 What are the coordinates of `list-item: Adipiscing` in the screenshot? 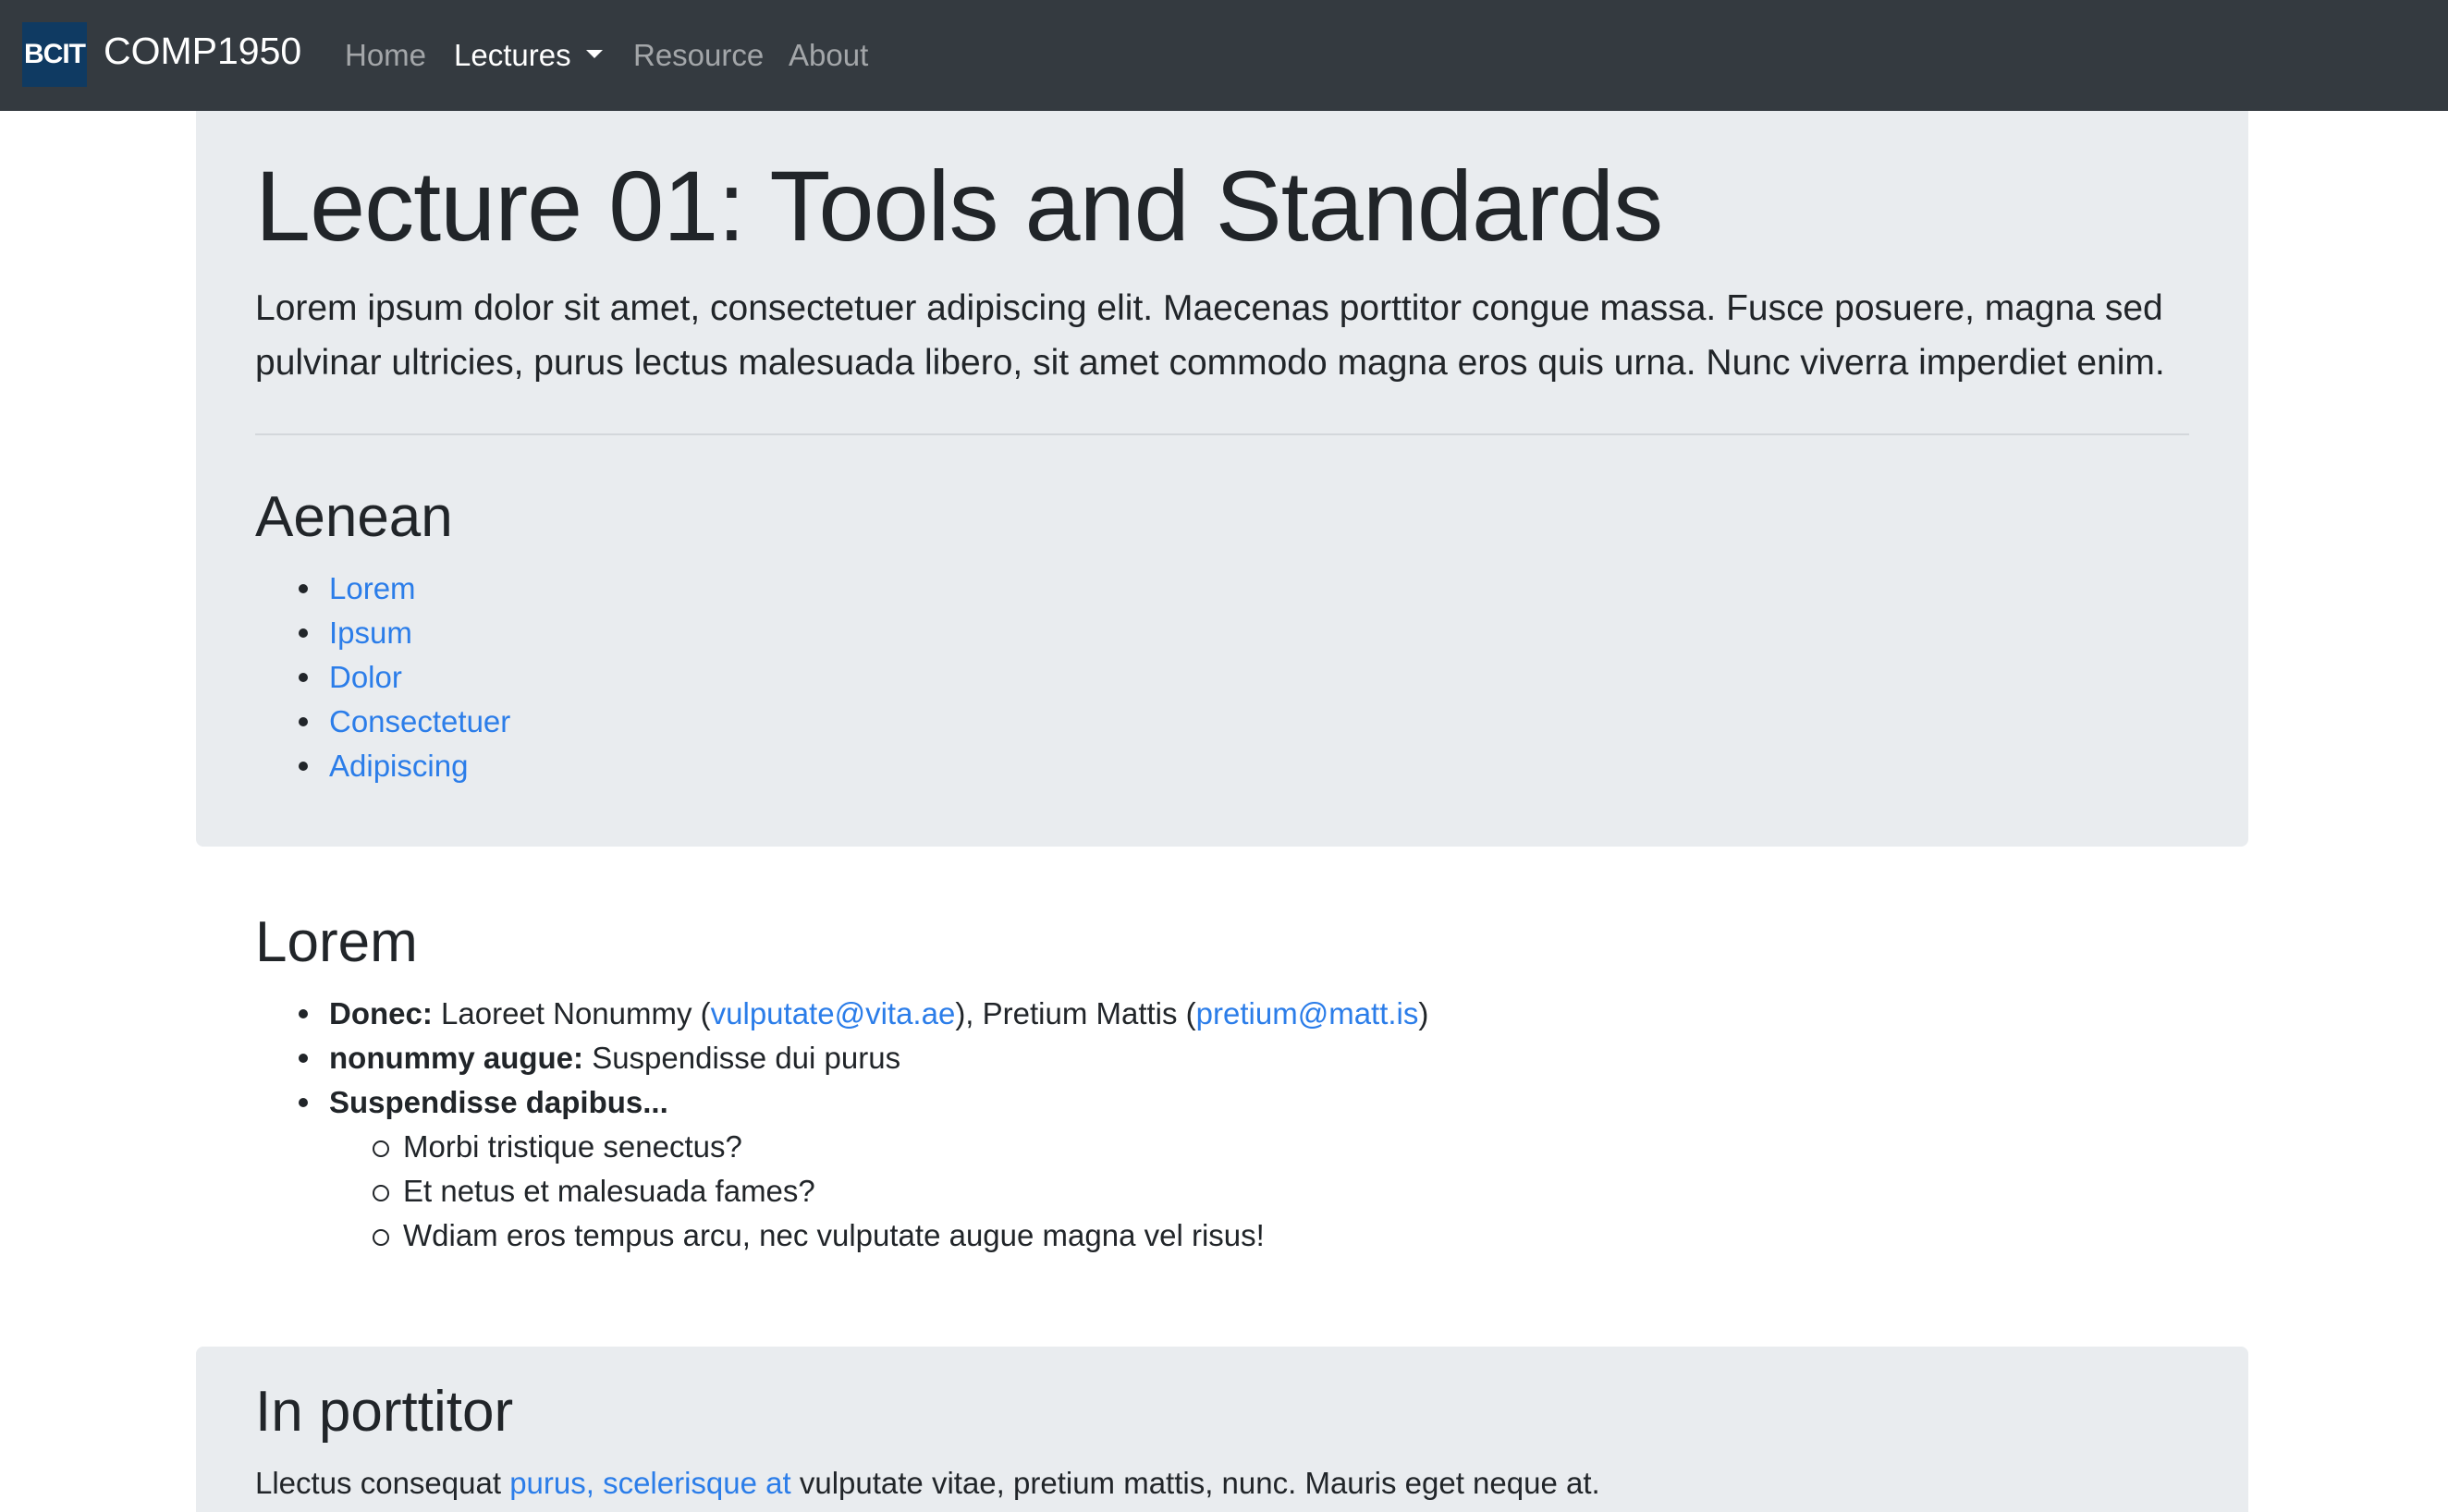 It's located at (382, 766).